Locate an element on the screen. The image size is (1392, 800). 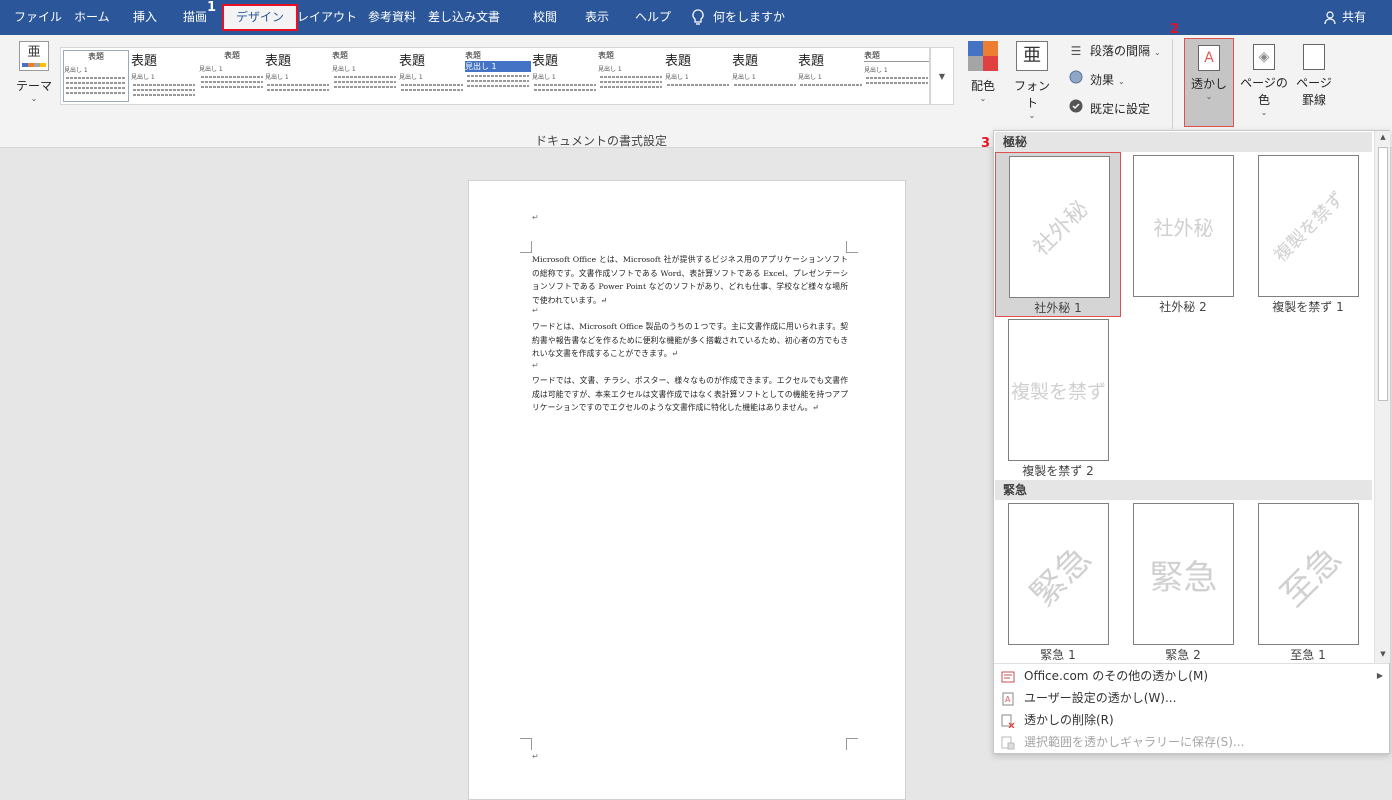
office-com-icon is located at coordinates (1008, 676).